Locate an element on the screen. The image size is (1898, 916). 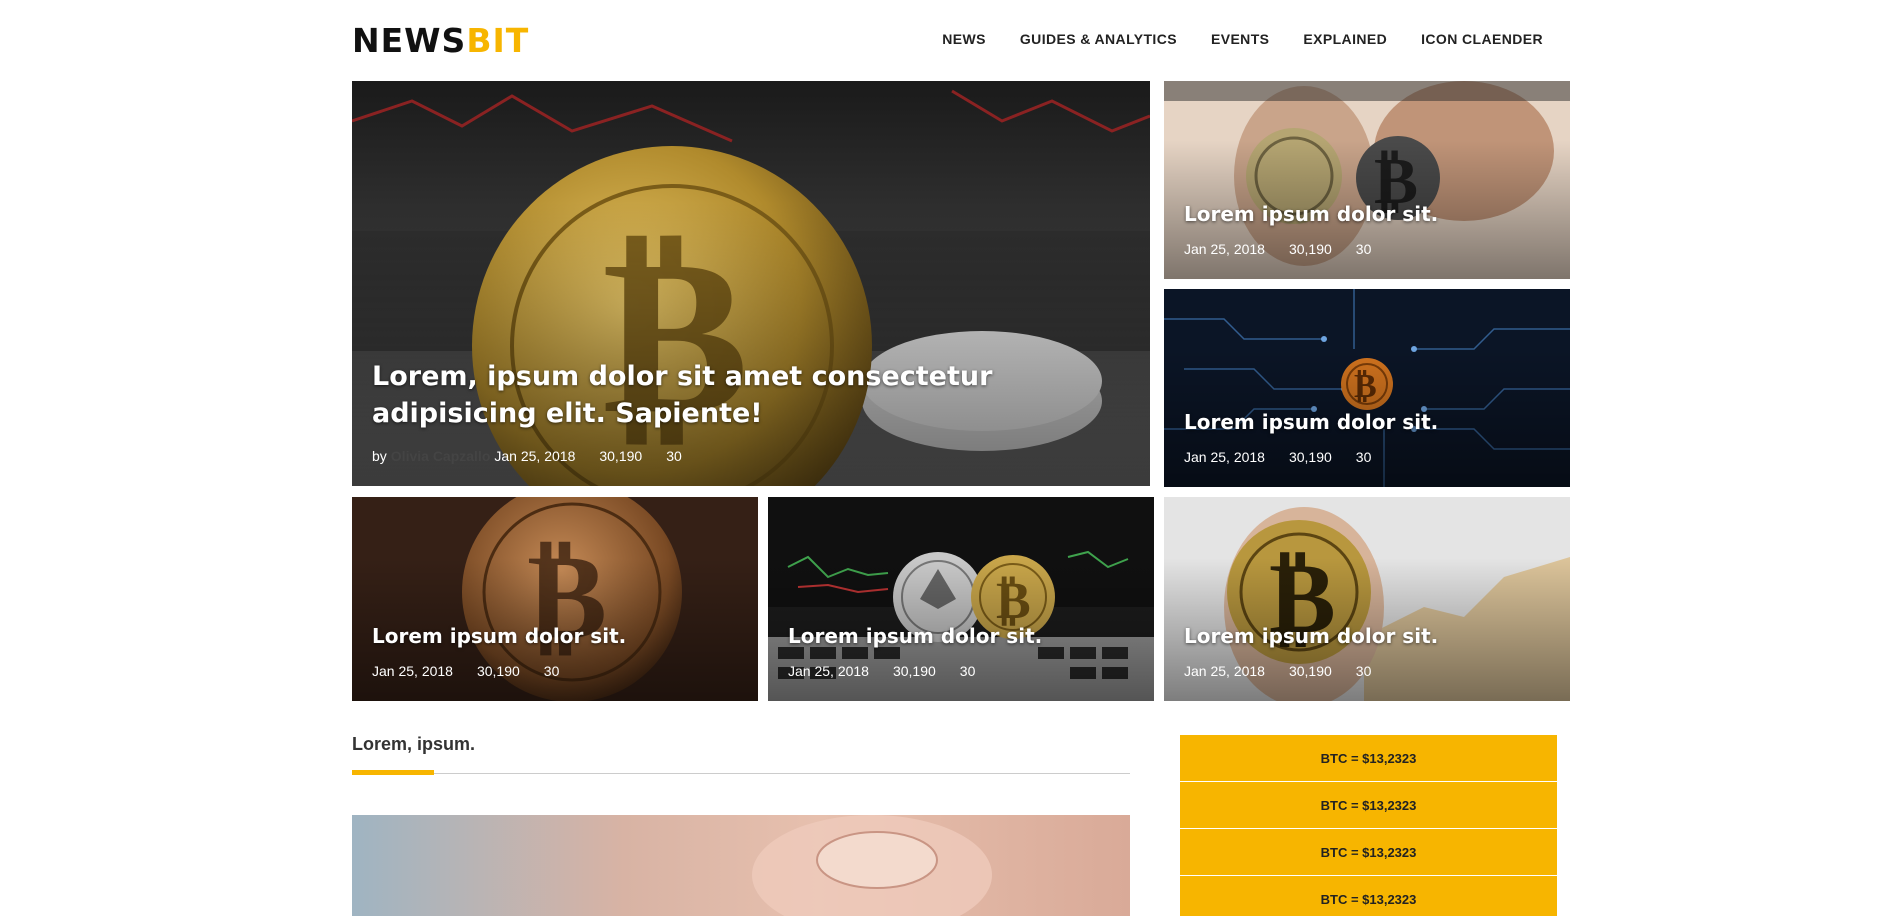
nav-events: EVENTS is located at coordinates (1240, 39).